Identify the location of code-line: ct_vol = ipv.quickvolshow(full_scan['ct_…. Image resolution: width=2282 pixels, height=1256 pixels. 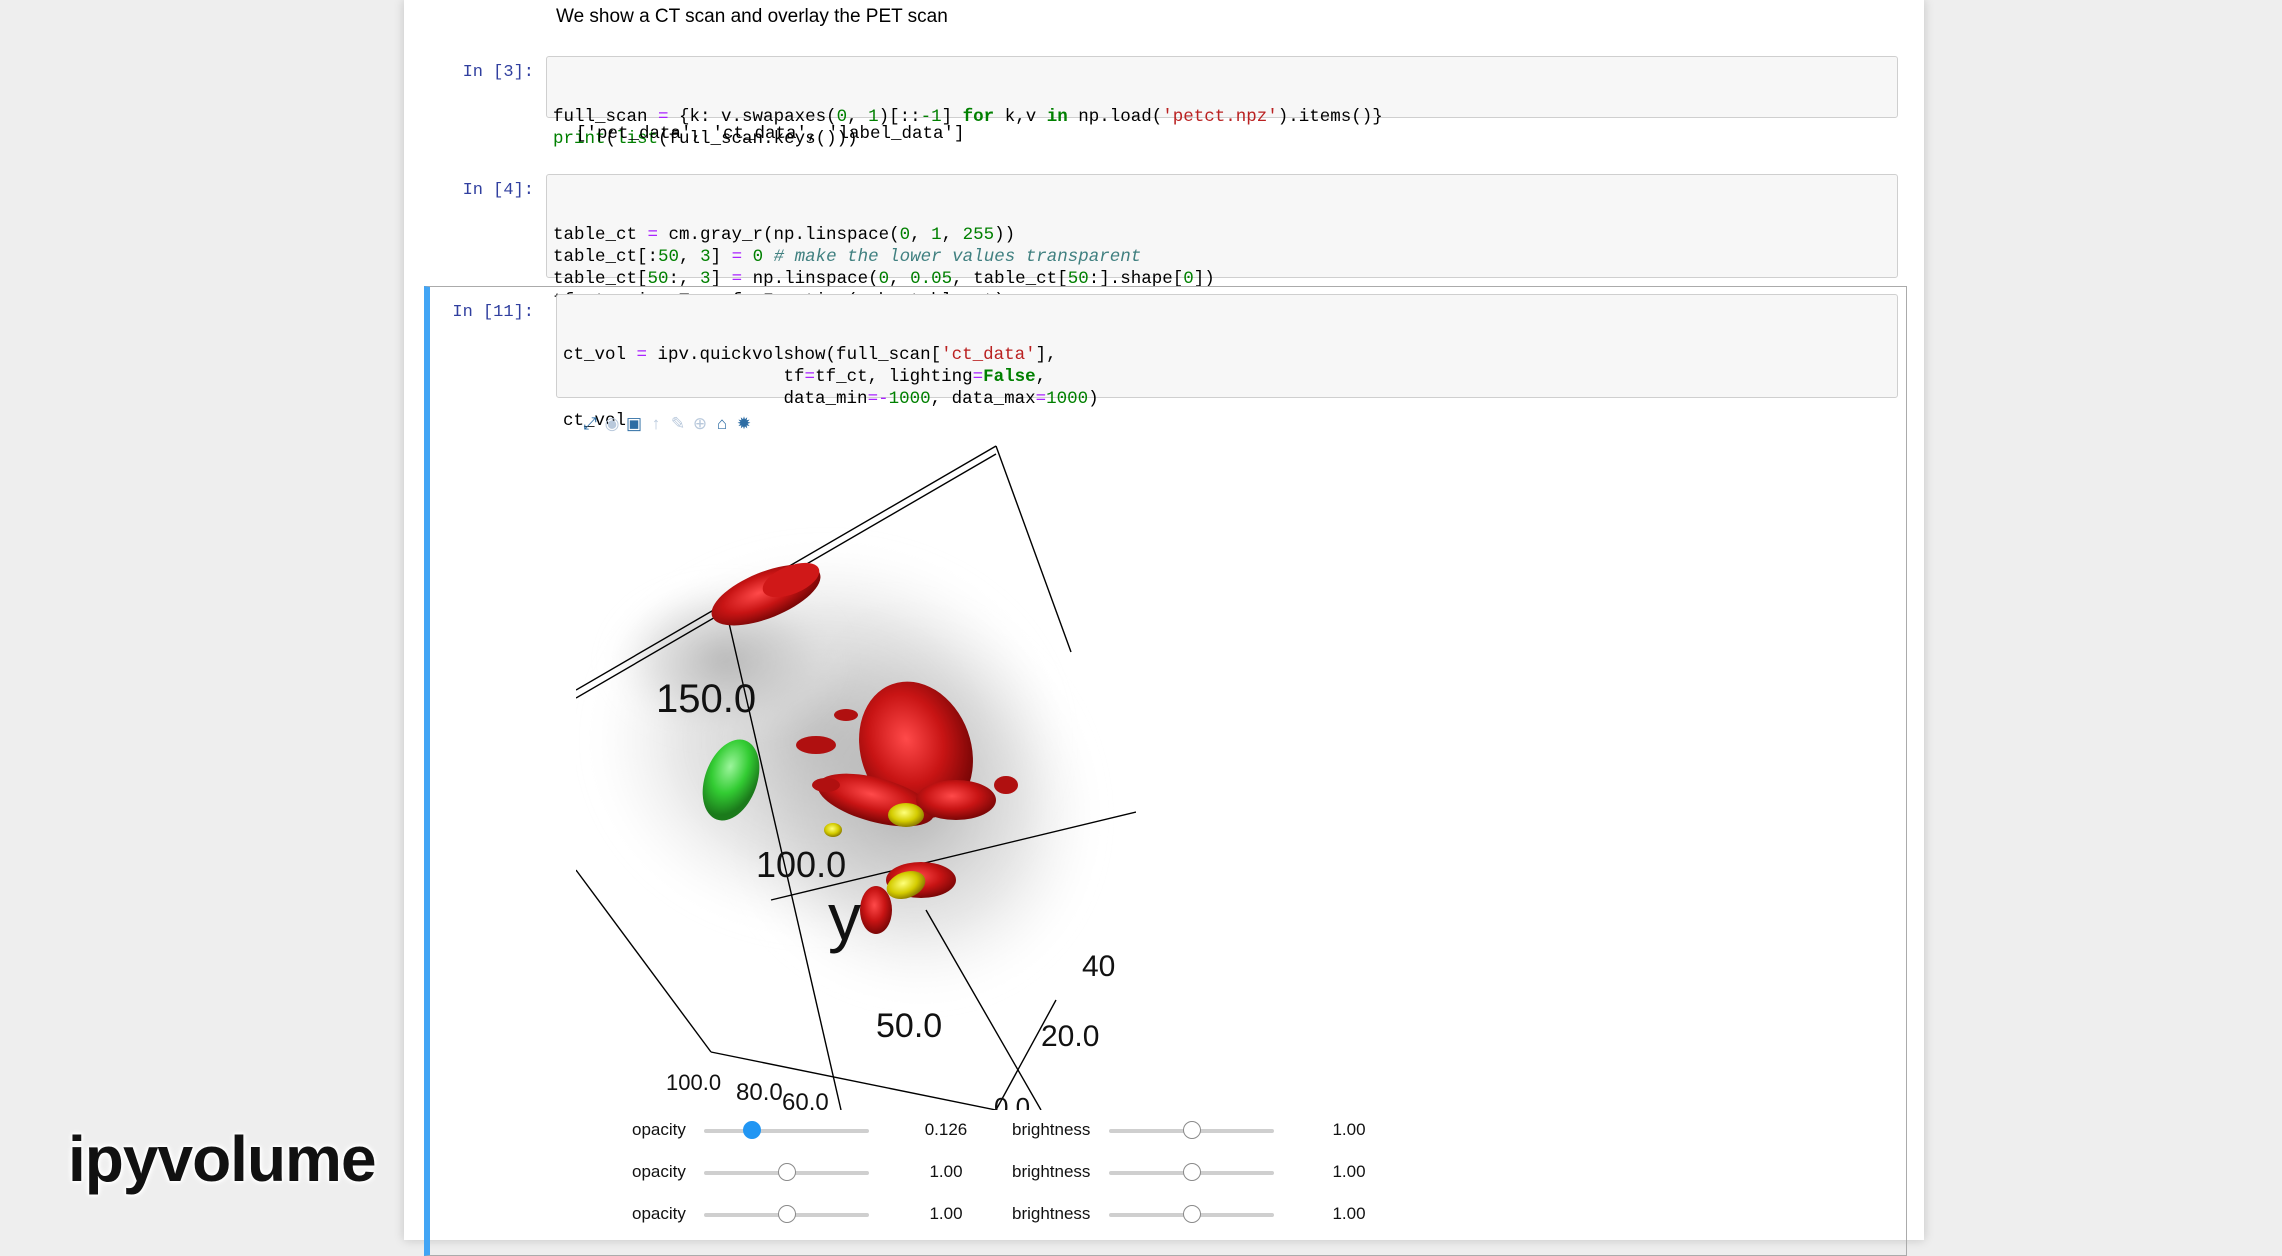
(810, 355).